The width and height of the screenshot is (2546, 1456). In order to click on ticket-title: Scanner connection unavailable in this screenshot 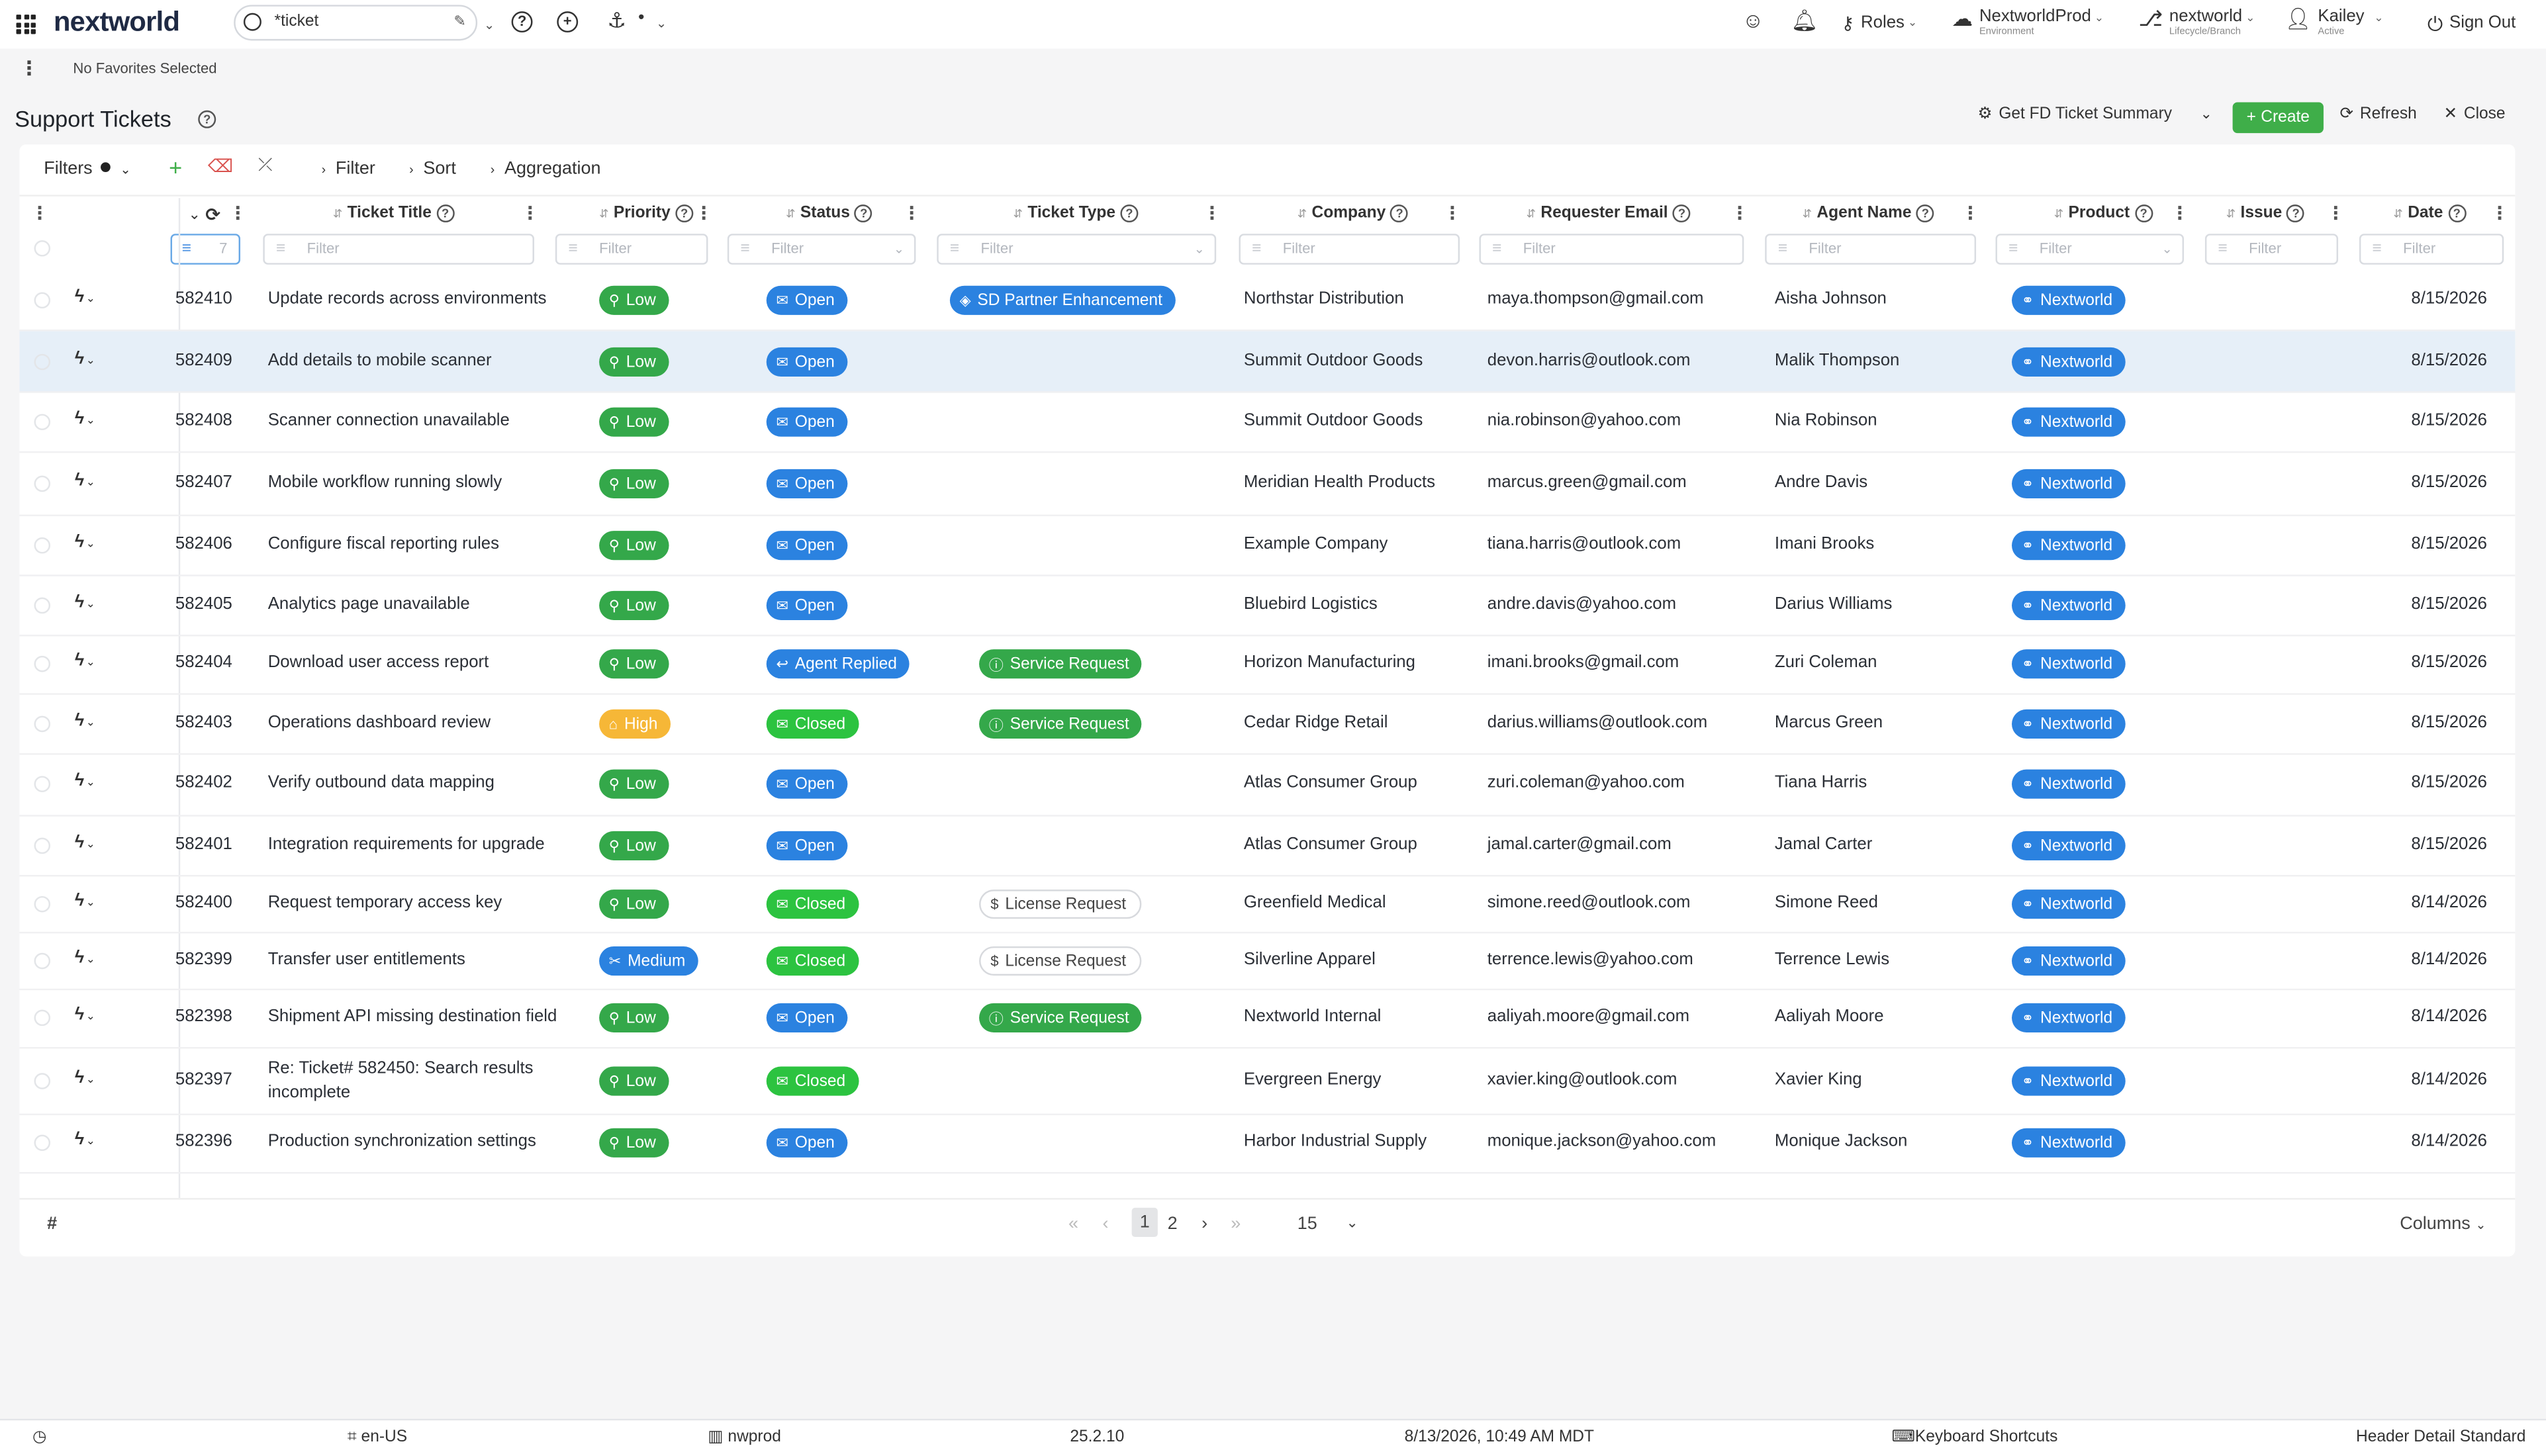, I will do `click(389, 420)`.